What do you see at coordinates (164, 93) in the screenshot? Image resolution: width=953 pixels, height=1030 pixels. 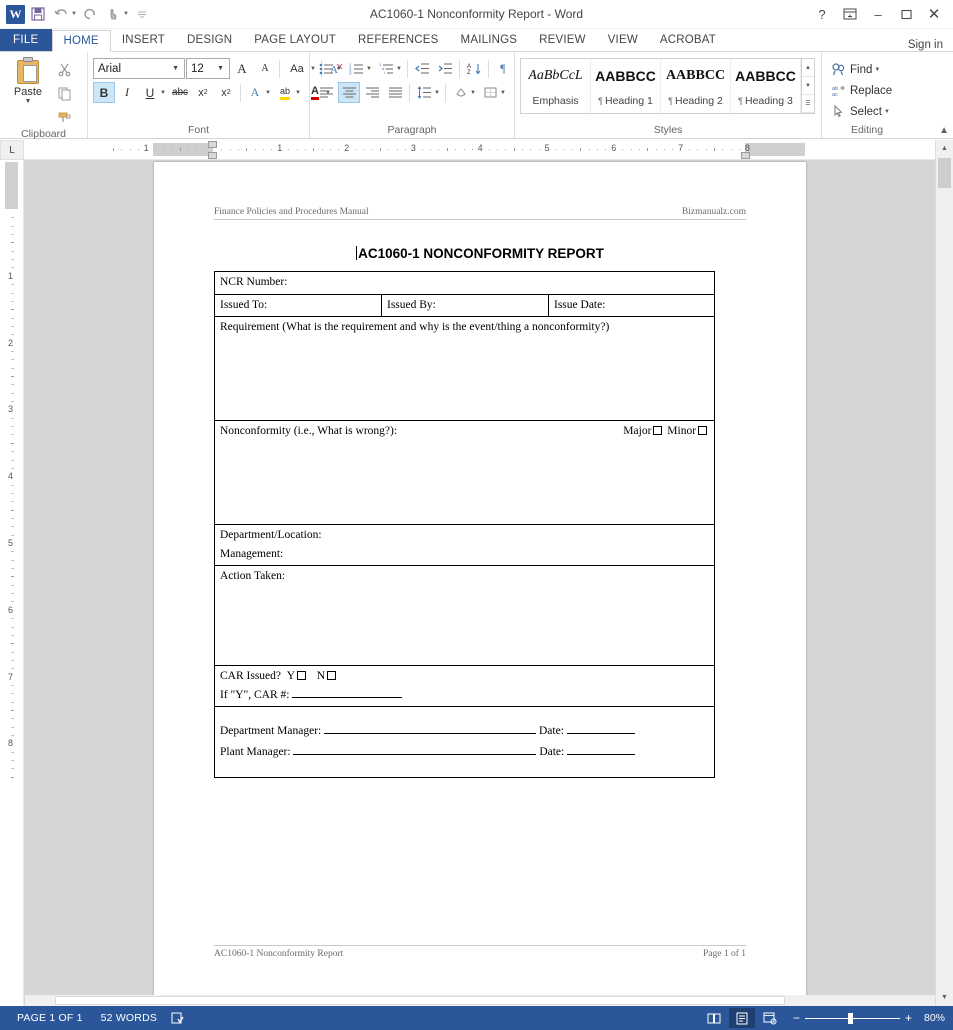 I see `underline-caret-icon: ▼` at bounding box center [164, 93].